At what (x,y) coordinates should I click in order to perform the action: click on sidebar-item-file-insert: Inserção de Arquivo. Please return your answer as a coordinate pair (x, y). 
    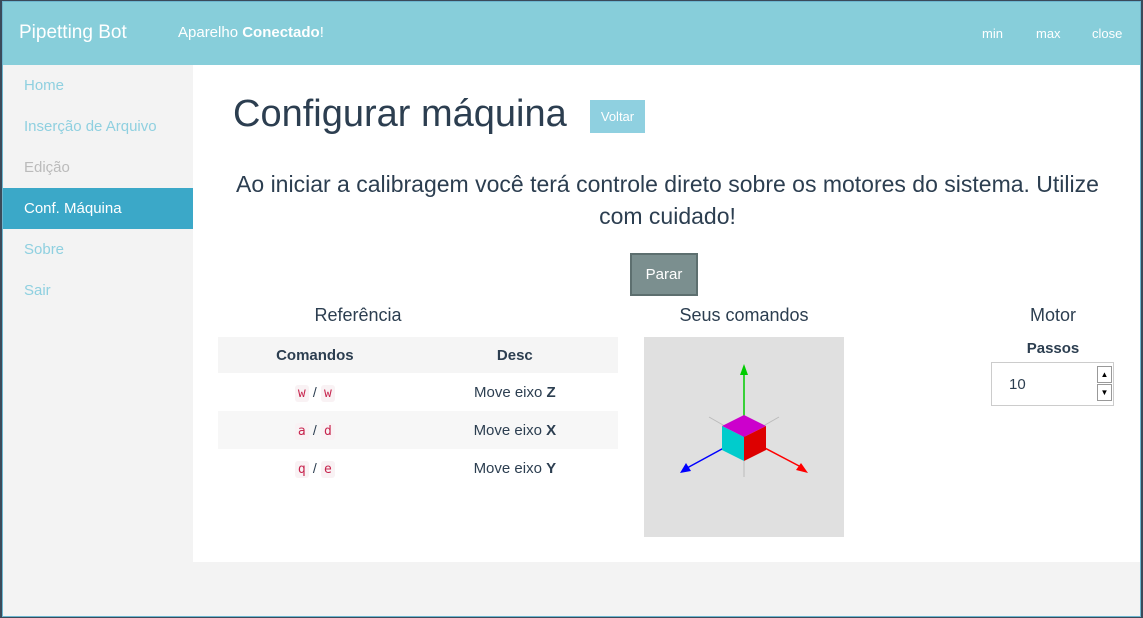
    Looking at the image, I should click on (98, 126).